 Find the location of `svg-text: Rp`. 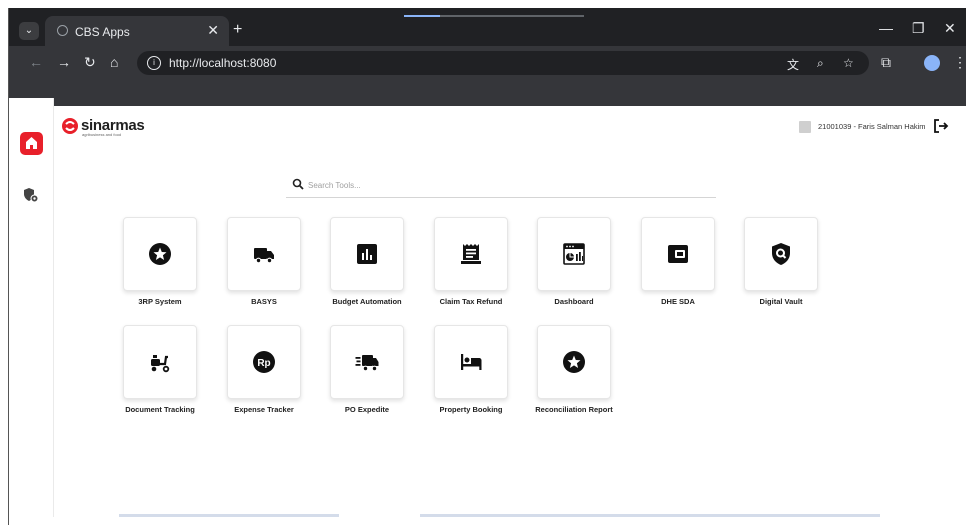

svg-text: Rp is located at coordinates (263, 363).